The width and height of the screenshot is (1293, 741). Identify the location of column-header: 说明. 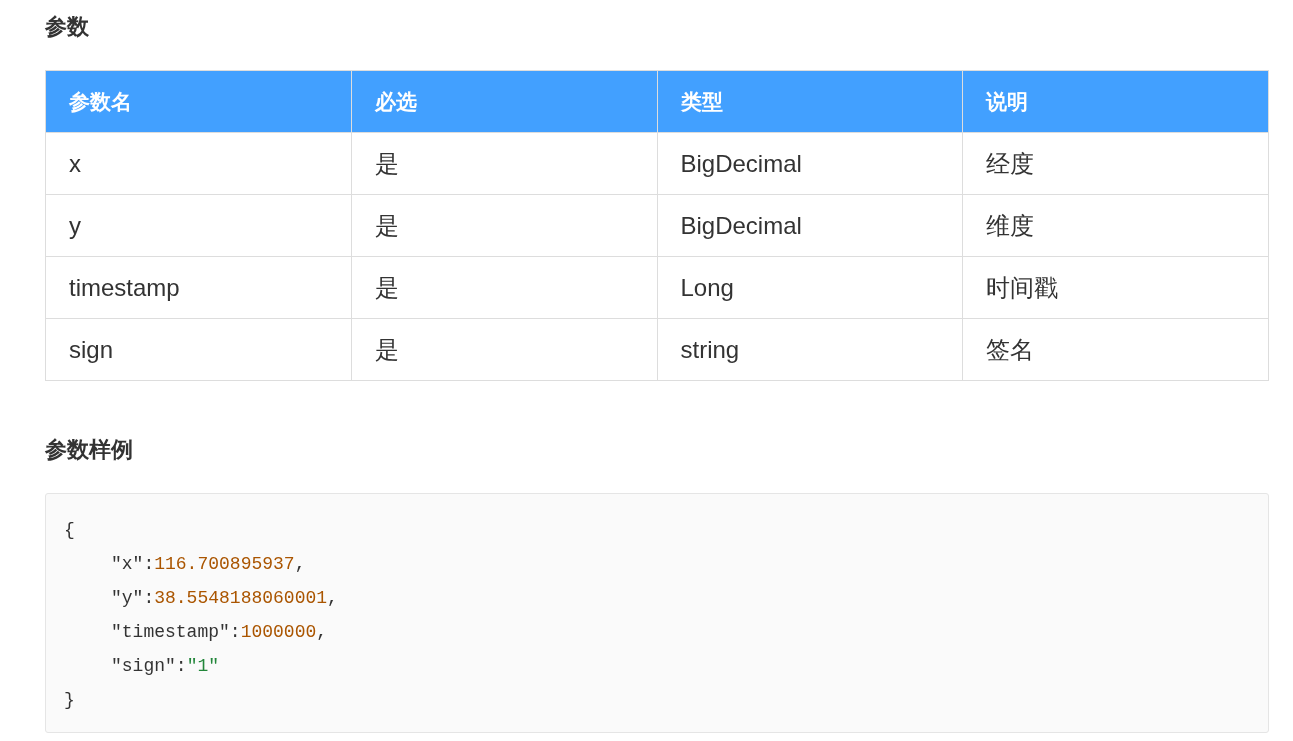
(1115, 101).